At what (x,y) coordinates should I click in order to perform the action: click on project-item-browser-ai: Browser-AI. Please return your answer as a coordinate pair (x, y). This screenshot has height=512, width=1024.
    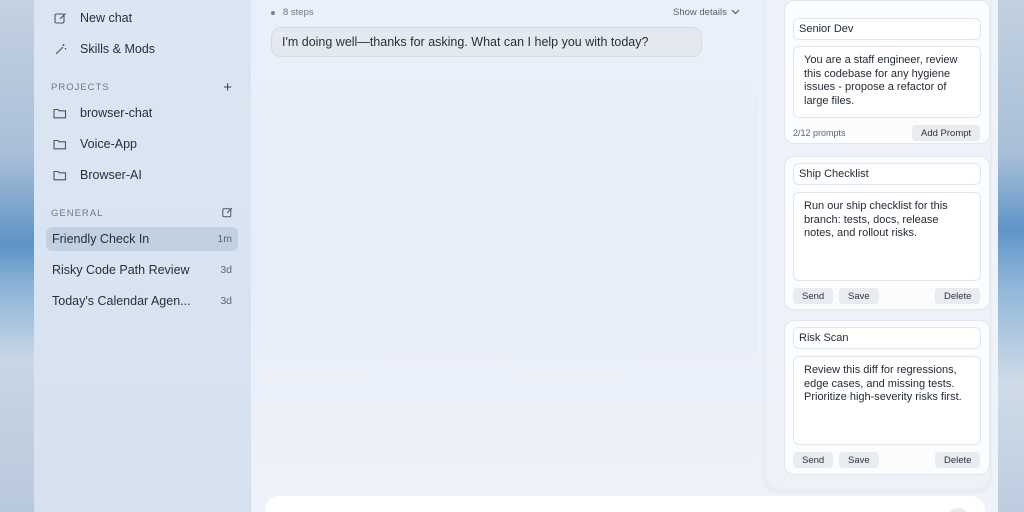
    Looking at the image, I should click on (142, 175).